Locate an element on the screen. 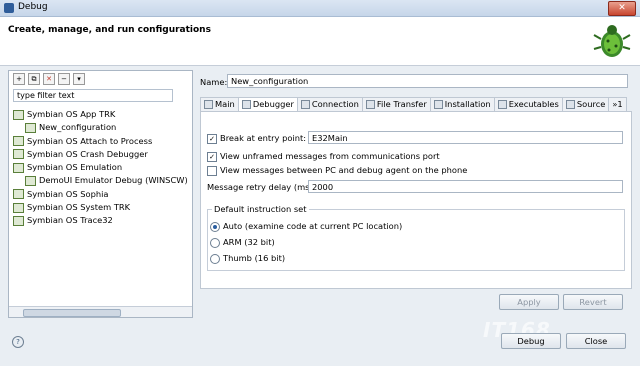  instruction-set-label: Default instruction set is located at coordinates (260, 209).